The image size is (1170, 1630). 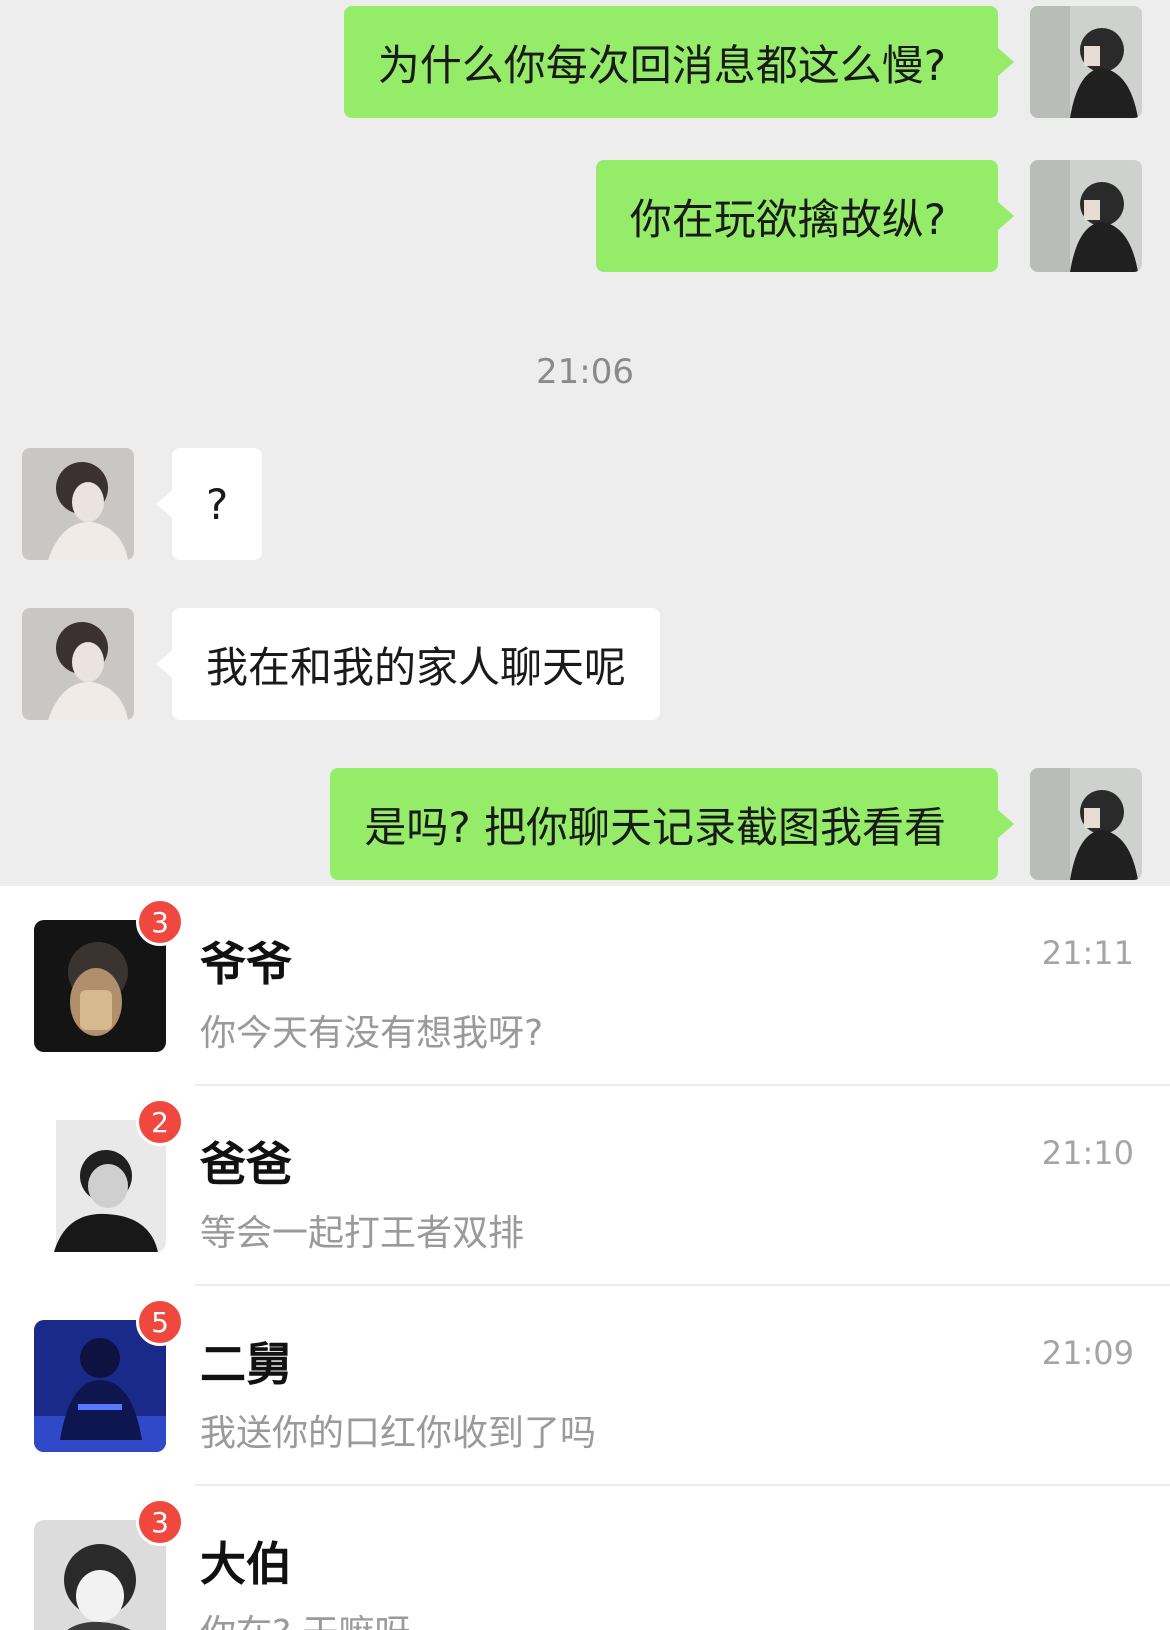 I want to click on message-bubble-other: 我在和我的家人聊天呢, so click(x=408, y=664).